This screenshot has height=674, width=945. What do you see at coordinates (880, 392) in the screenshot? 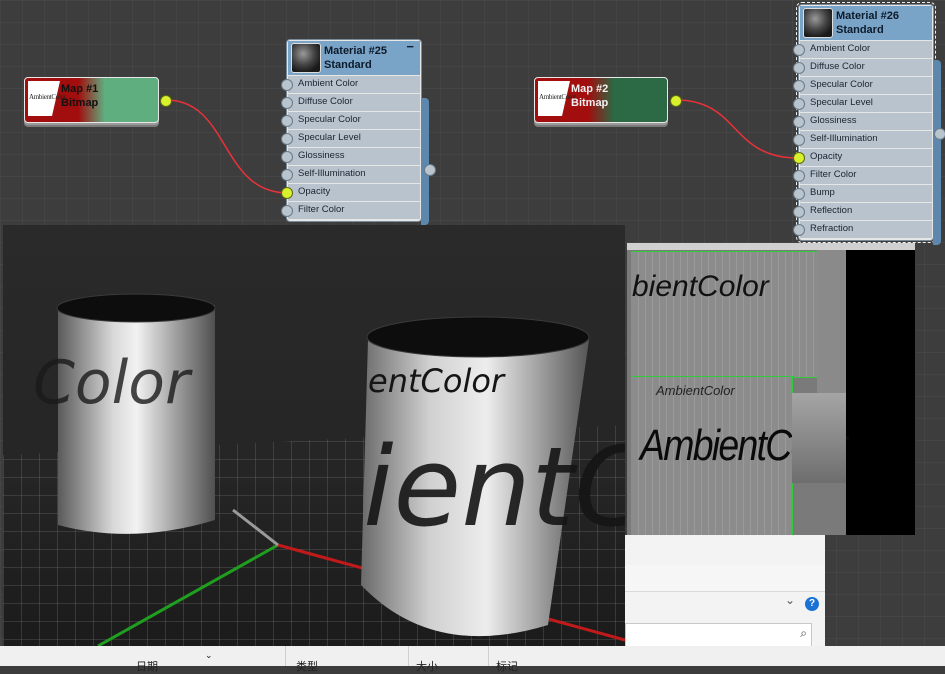
I see `preview-black-panel` at bounding box center [880, 392].